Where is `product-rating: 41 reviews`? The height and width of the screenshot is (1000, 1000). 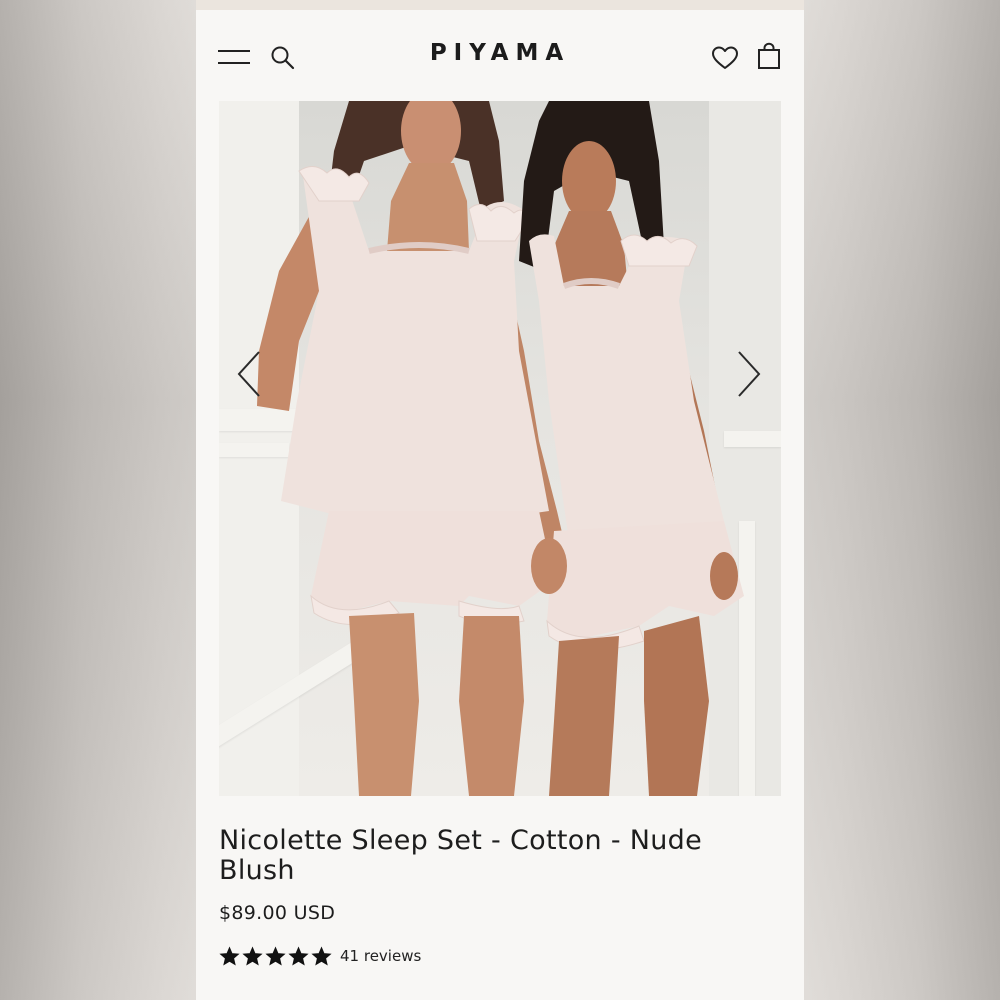
product-rating: 41 reviews is located at coordinates (320, 956).